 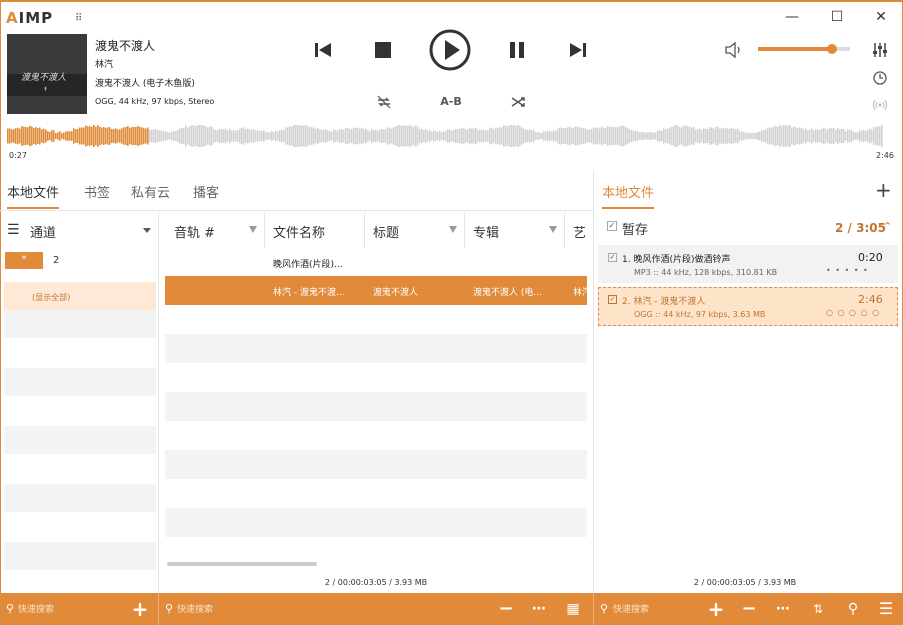 What do you see at coordinates (664, 302) in the screenshot?
I see `item-title: 2. 林汽 - 渡鬼不渡人` at bounding box center [664, 302].